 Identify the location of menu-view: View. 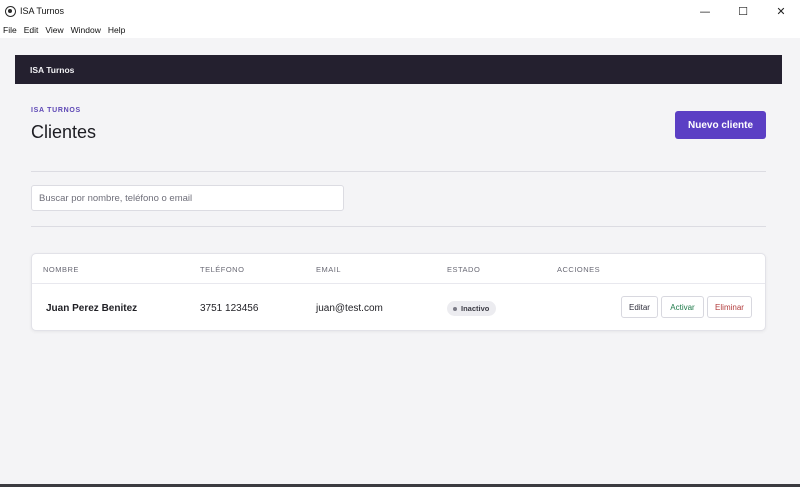
(54, 30).